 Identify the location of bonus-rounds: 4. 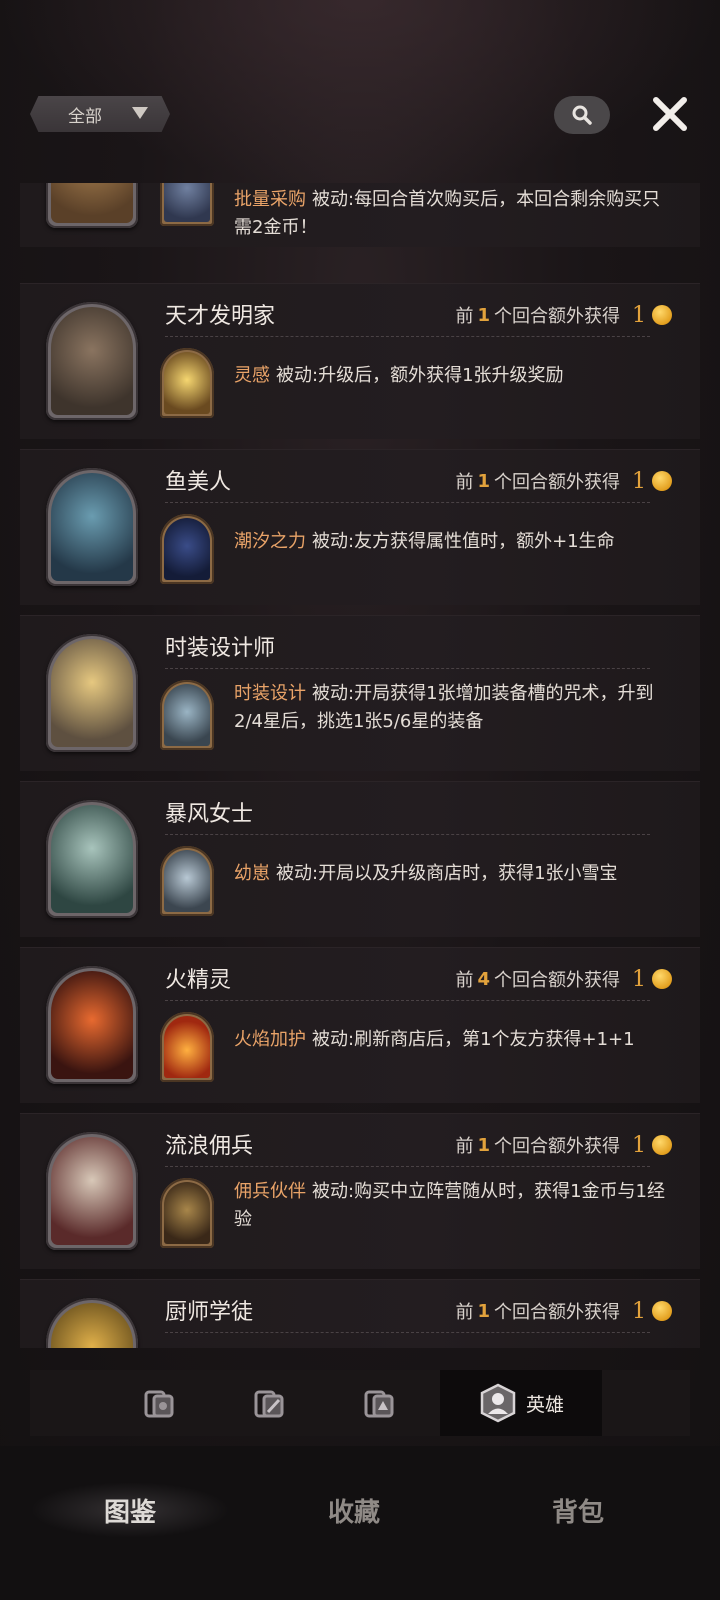
(483, 979).